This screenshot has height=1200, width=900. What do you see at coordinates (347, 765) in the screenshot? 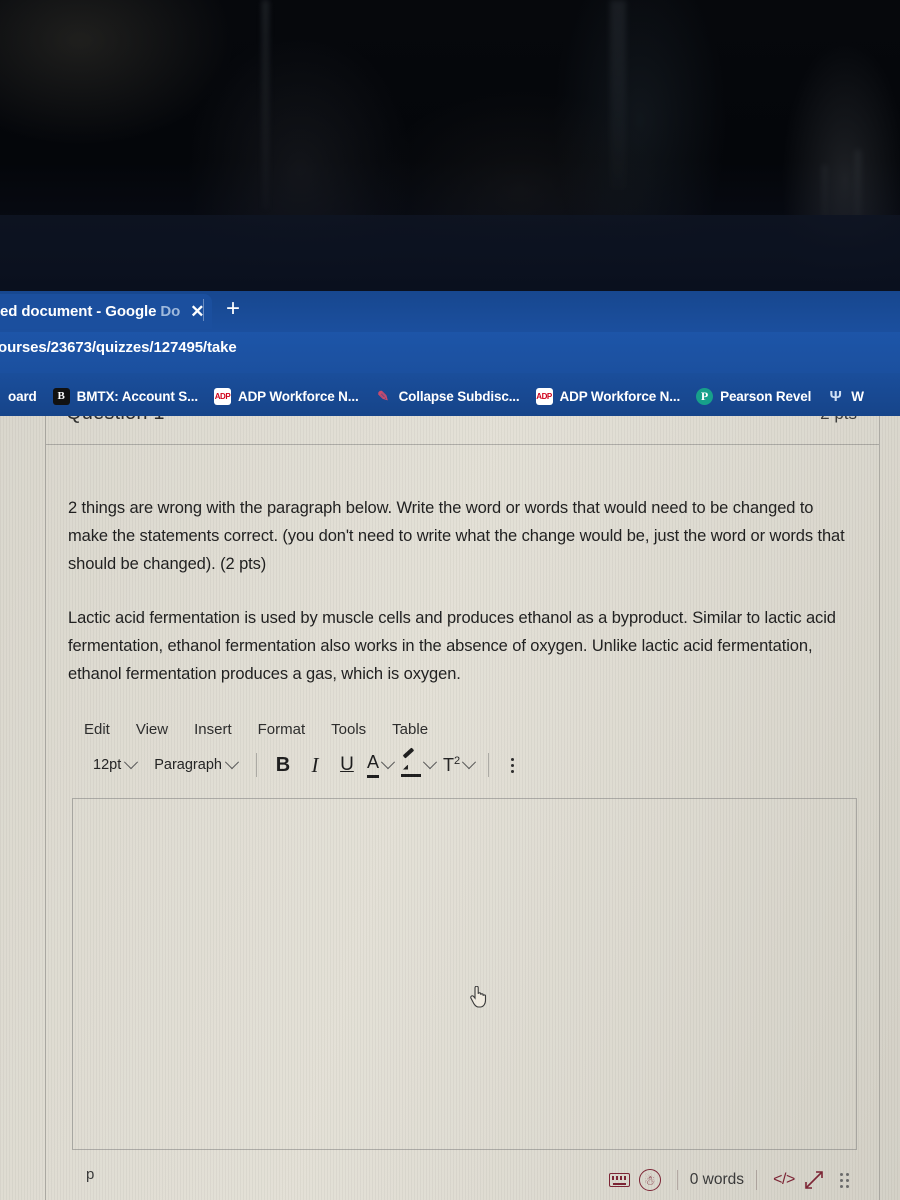
I see `underline-button: U` at bounding box center [347, 765].